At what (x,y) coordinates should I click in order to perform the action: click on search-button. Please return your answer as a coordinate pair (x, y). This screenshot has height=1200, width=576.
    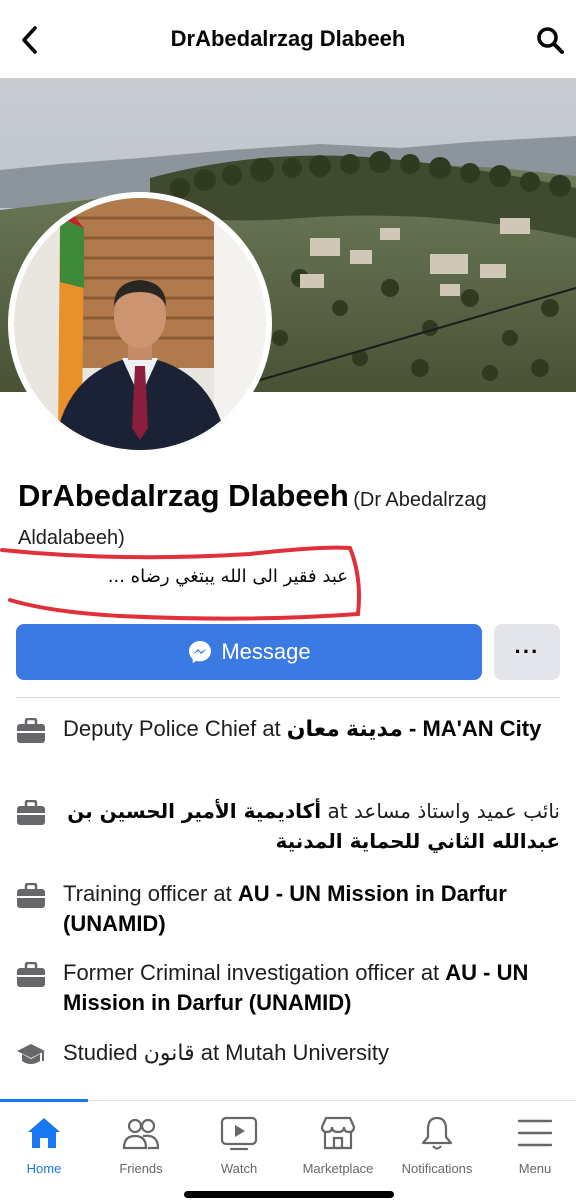
    Looking at the image, I should click on (550, 40).